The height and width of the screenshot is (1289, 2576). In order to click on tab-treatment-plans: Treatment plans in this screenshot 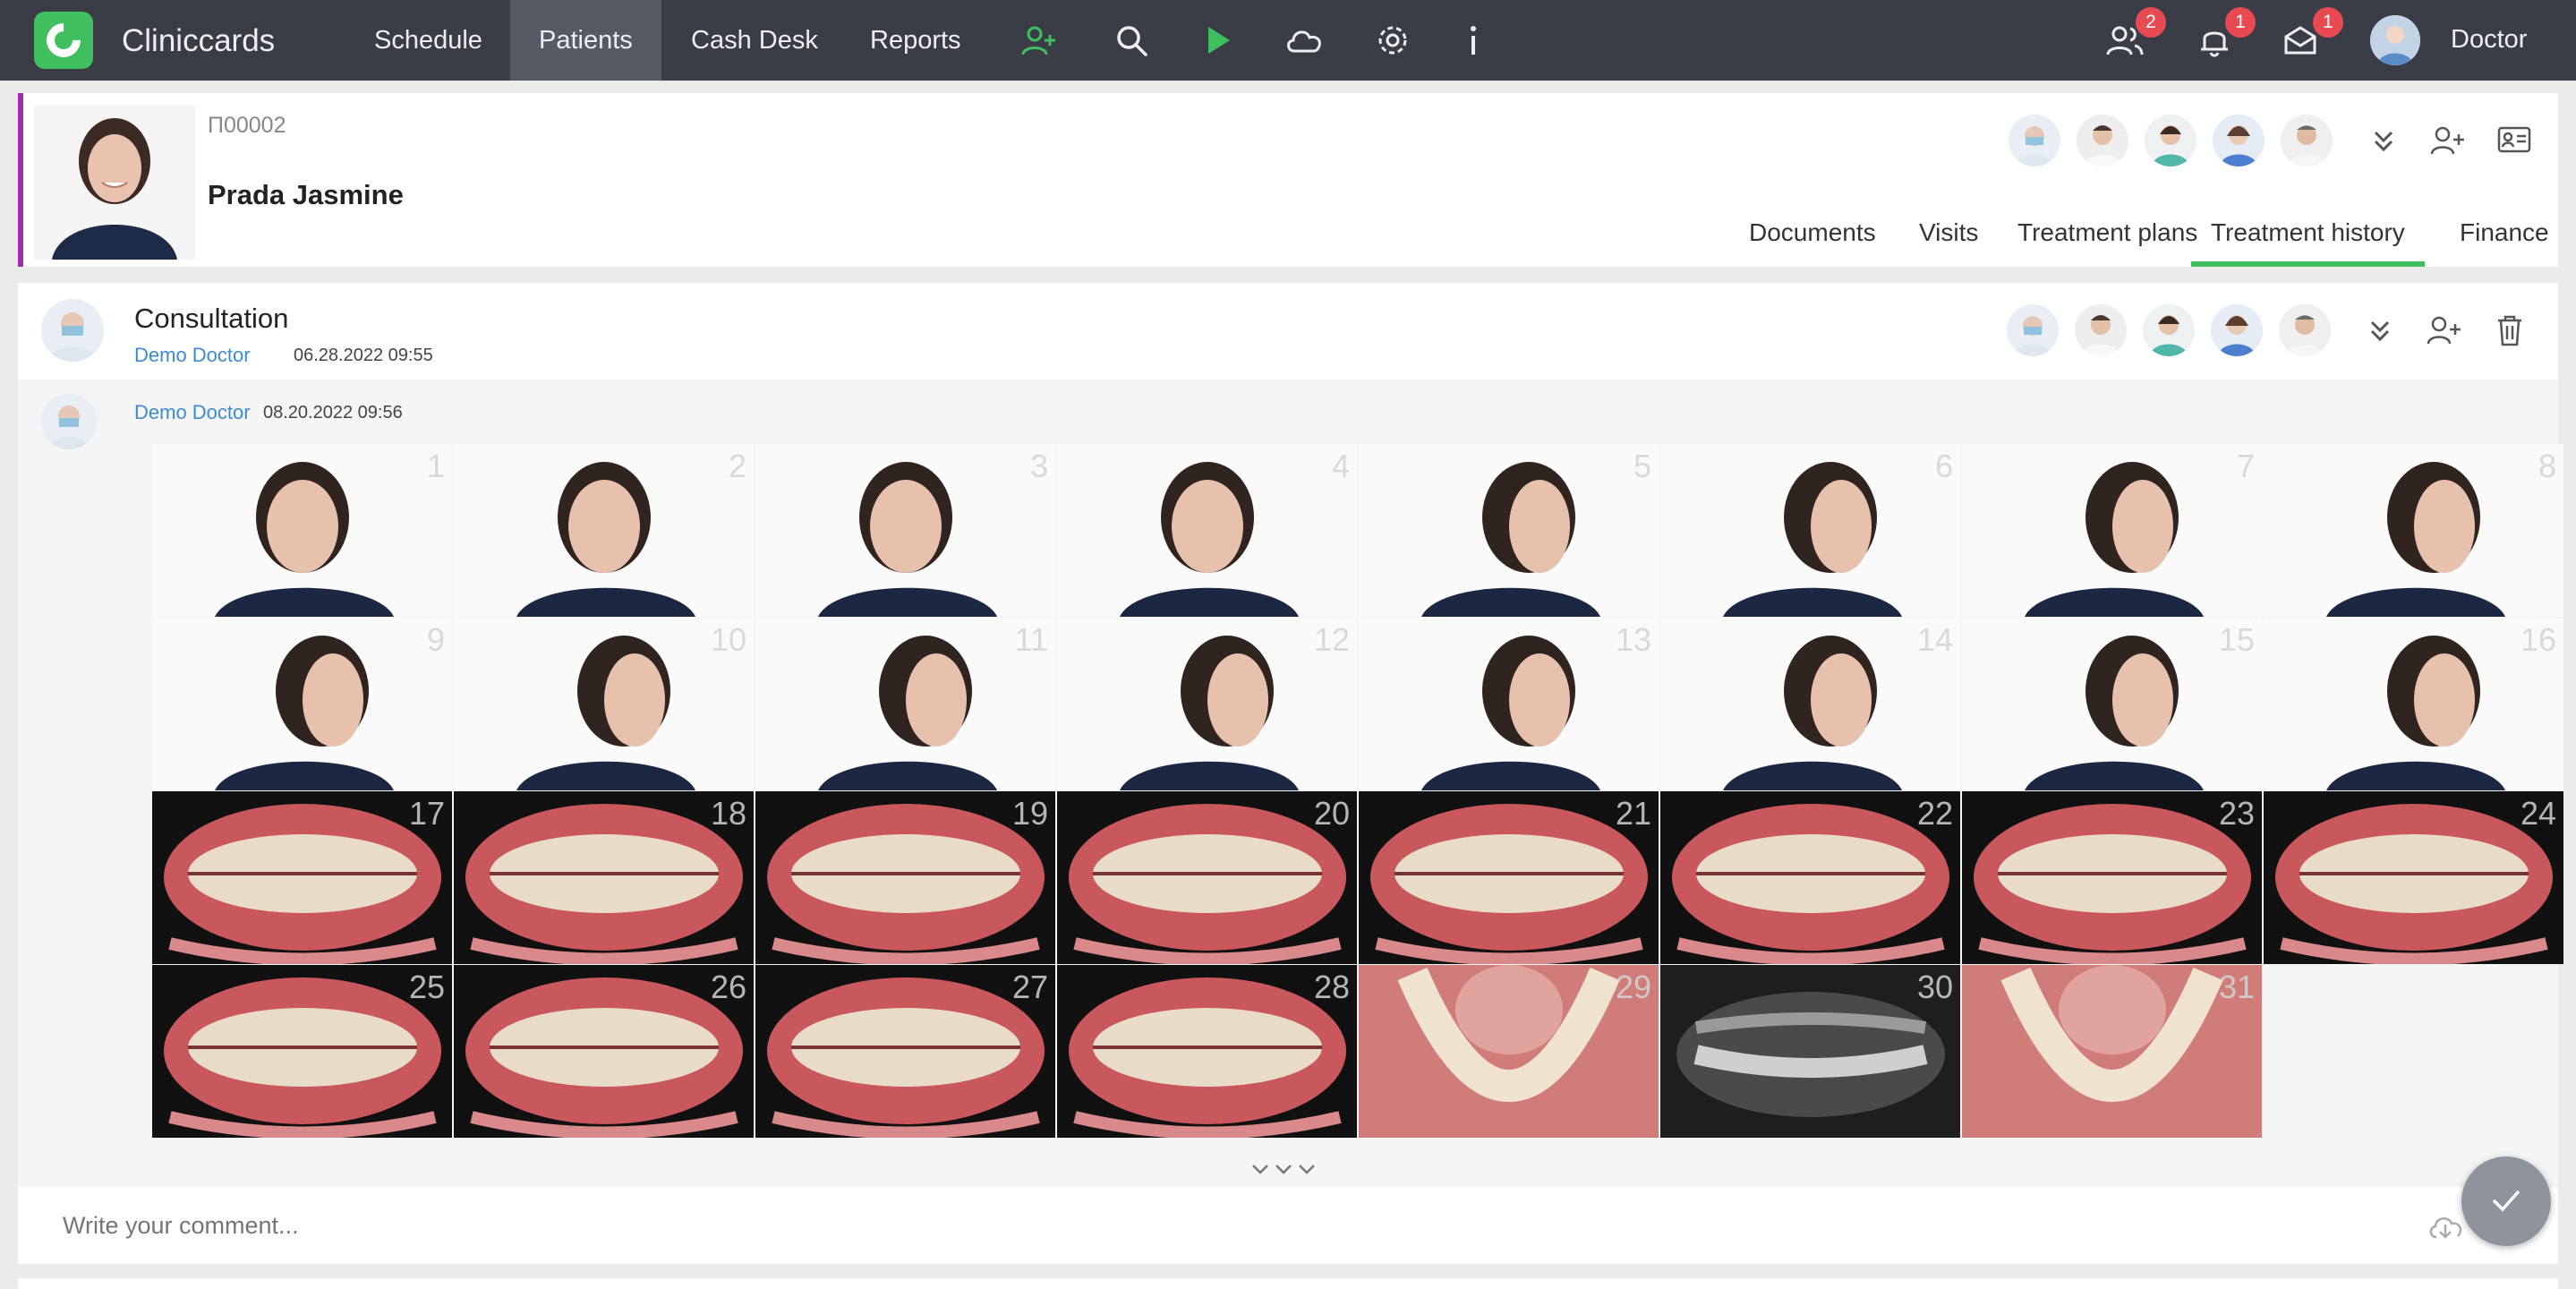, I will do `click(2107, 238)`.